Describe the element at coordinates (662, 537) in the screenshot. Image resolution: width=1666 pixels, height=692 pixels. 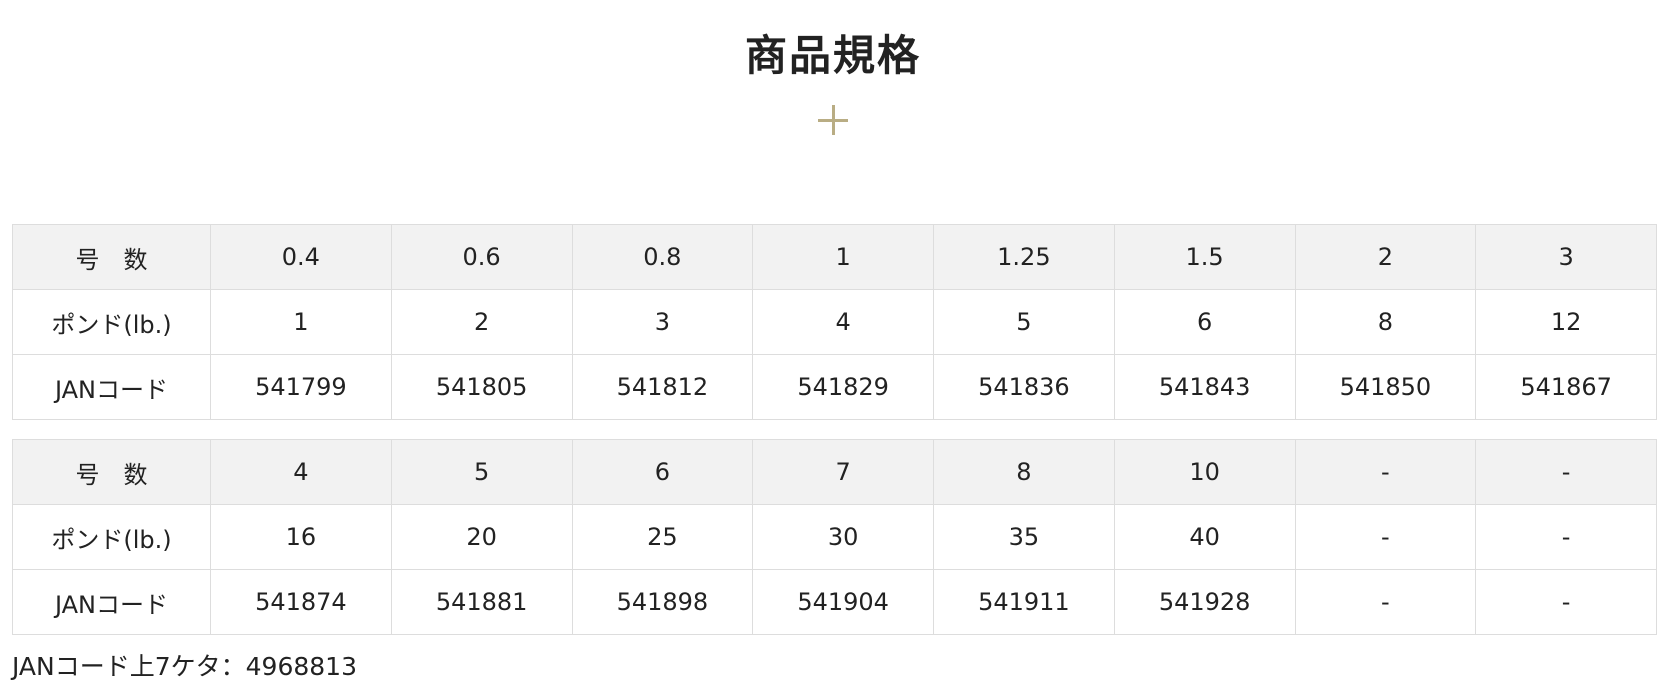
I see `table-cell: 25` at that location.